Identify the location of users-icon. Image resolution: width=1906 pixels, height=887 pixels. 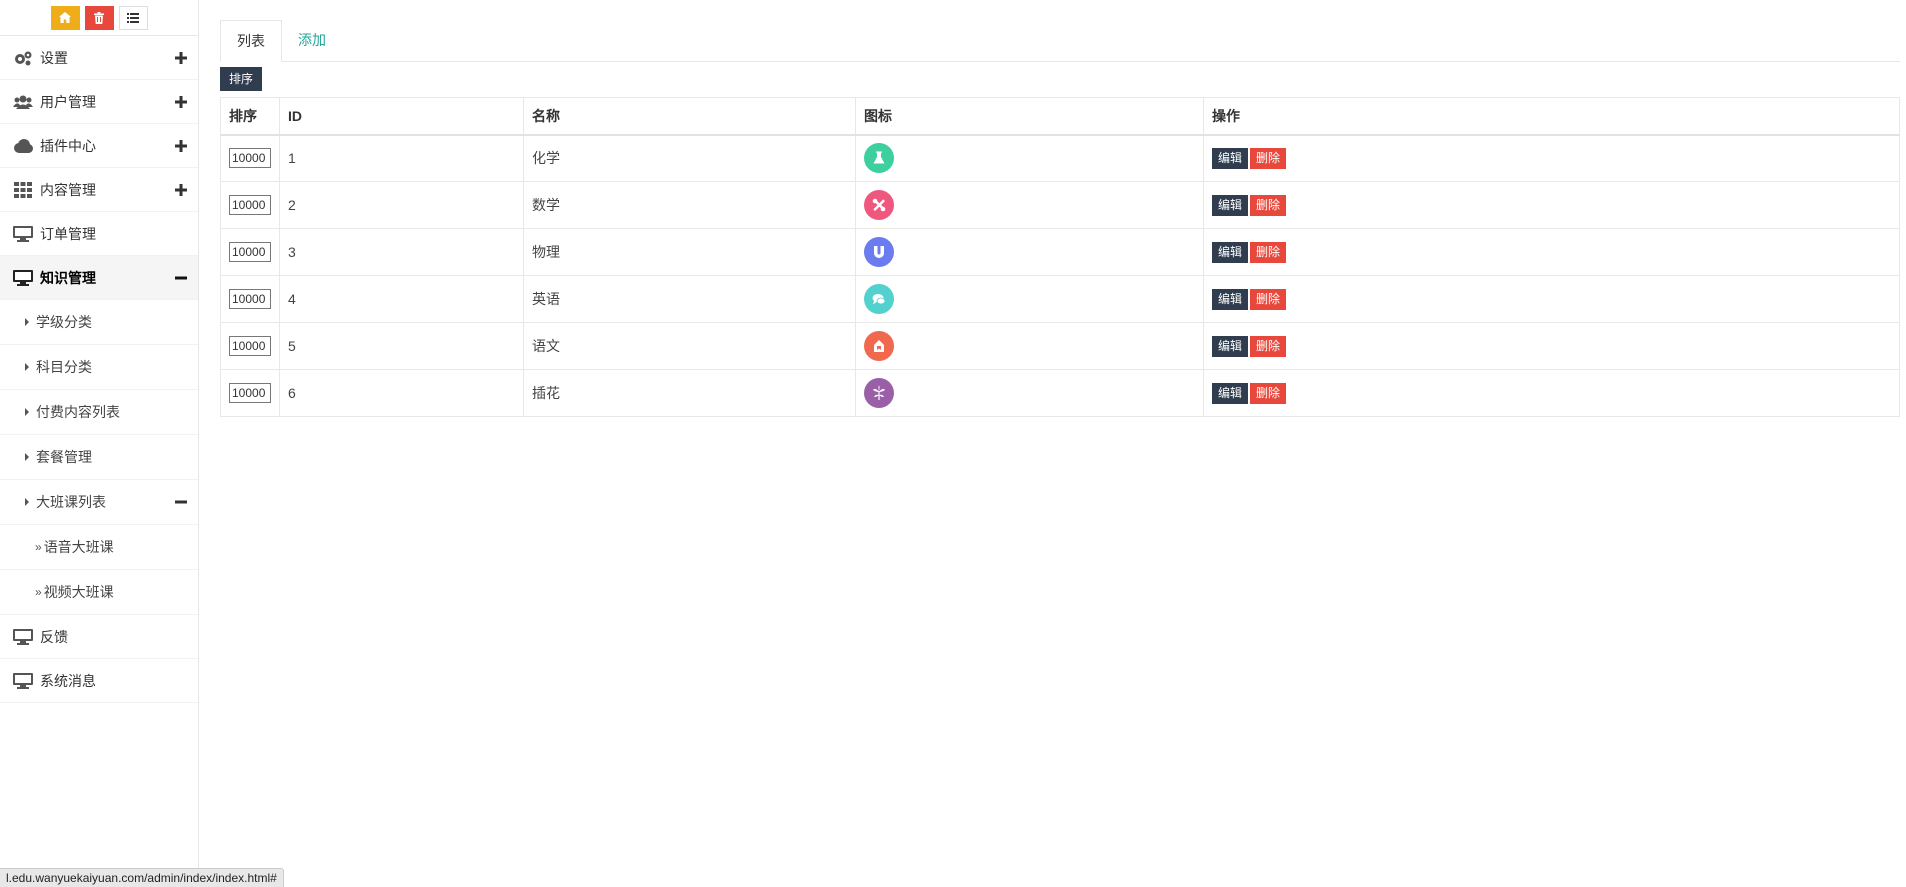
(23, 102).